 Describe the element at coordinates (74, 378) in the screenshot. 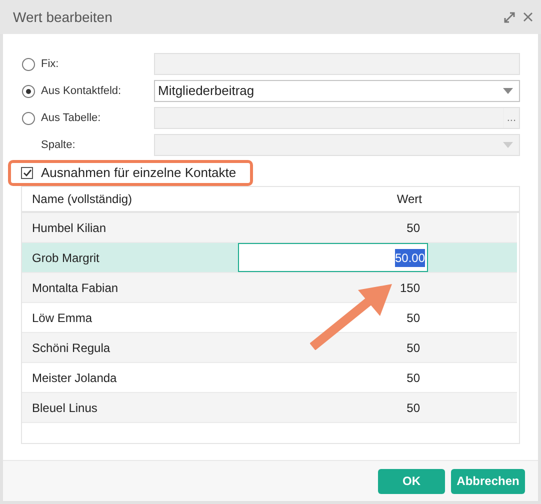

I see `table-cell-text: Meister Jolanda` at that location.